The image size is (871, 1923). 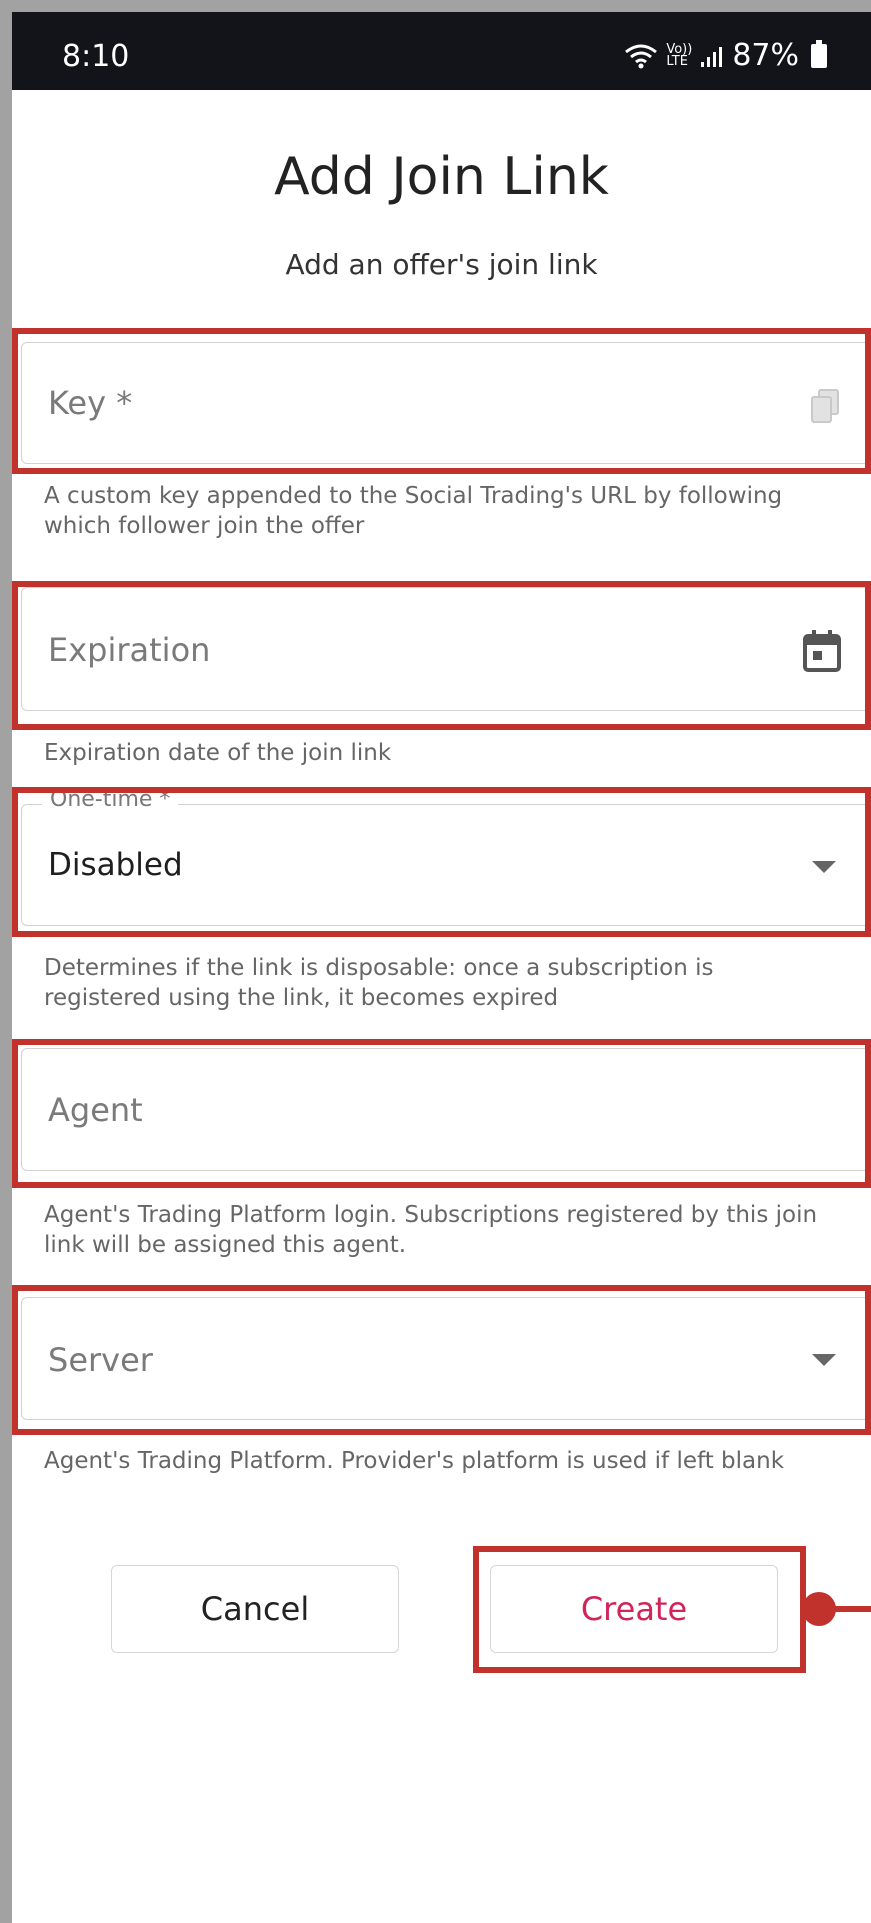 I want to click on wifi-icon, so click(x=641, y=56).